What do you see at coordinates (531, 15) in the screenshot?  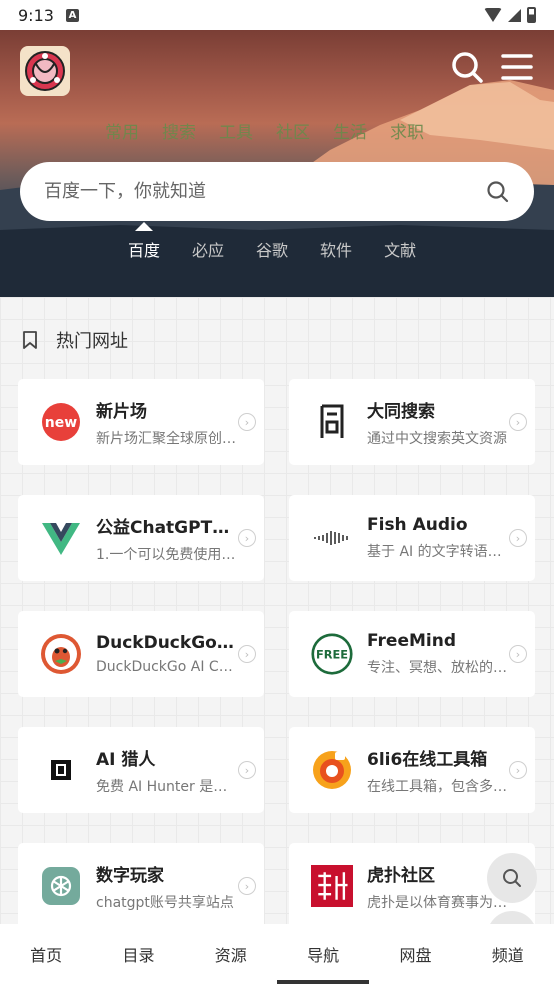 I see `battery-icon` at bounding box center [531, 15].